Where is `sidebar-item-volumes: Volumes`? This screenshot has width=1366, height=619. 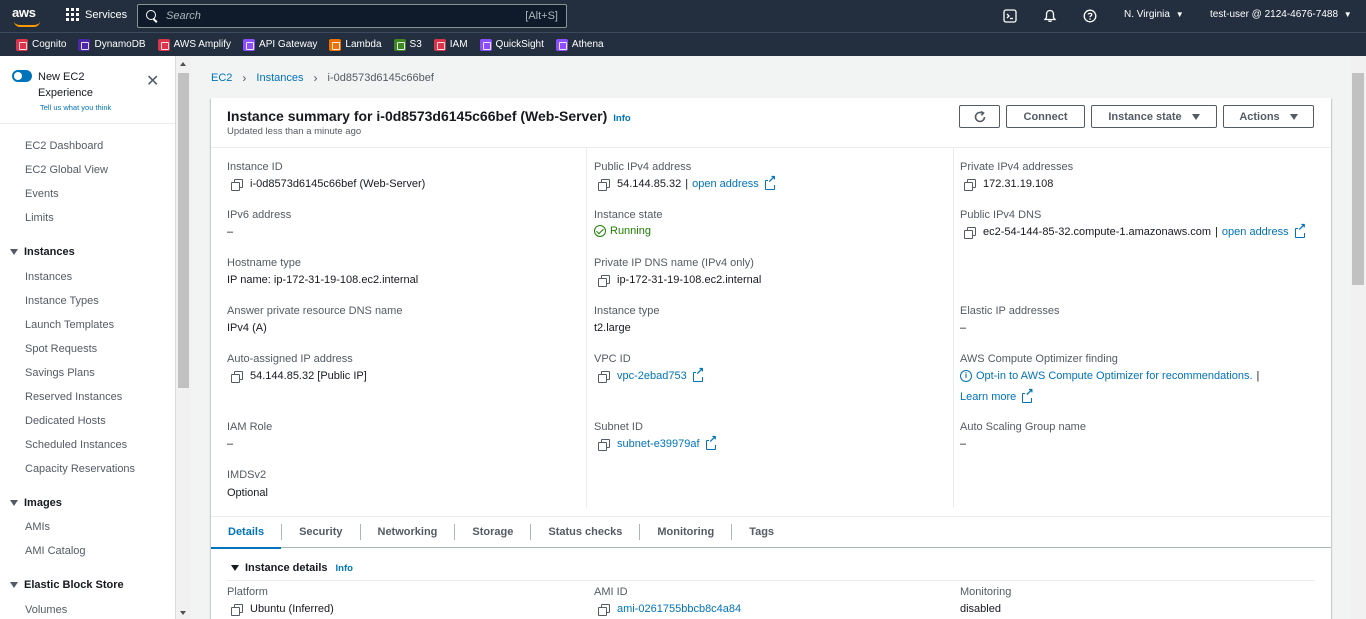
sidebar-item-volumes: Volumes is located at coordinates (46, 610).